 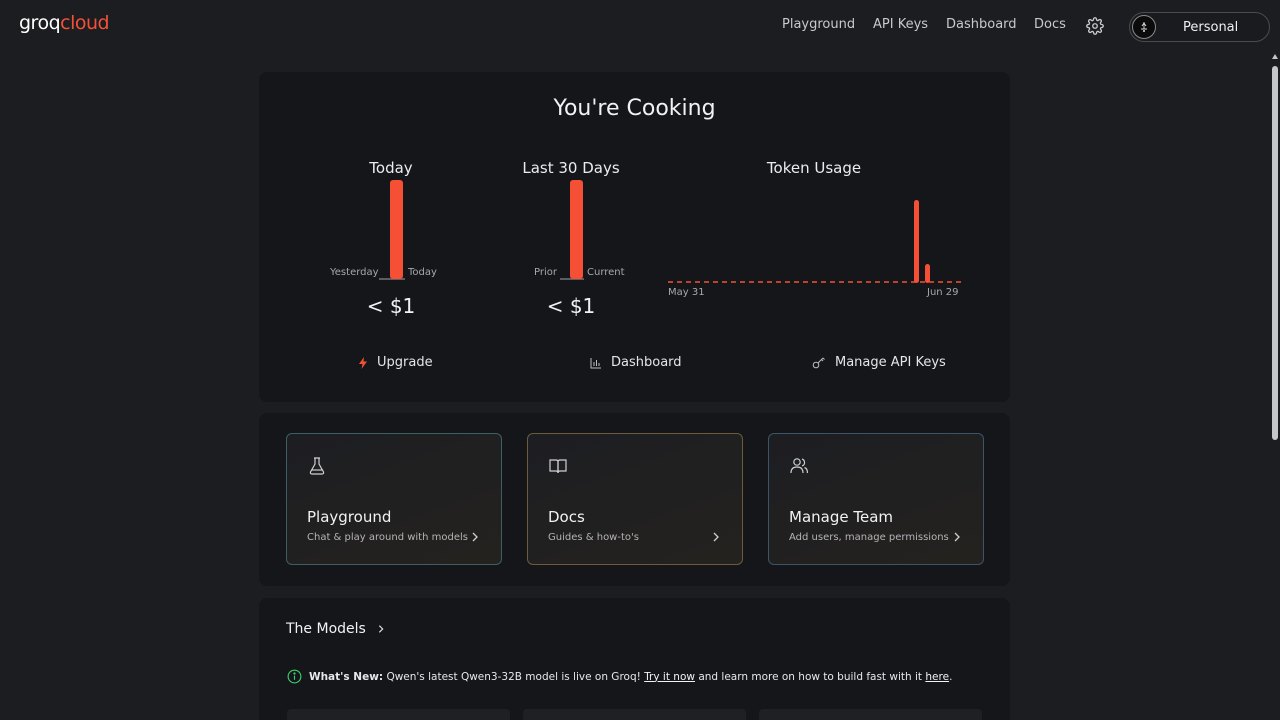 What do you see at coordinates (1275, 253) in the screenshot?
I see `scroll-thumb` at bounding box center [1275, 253].